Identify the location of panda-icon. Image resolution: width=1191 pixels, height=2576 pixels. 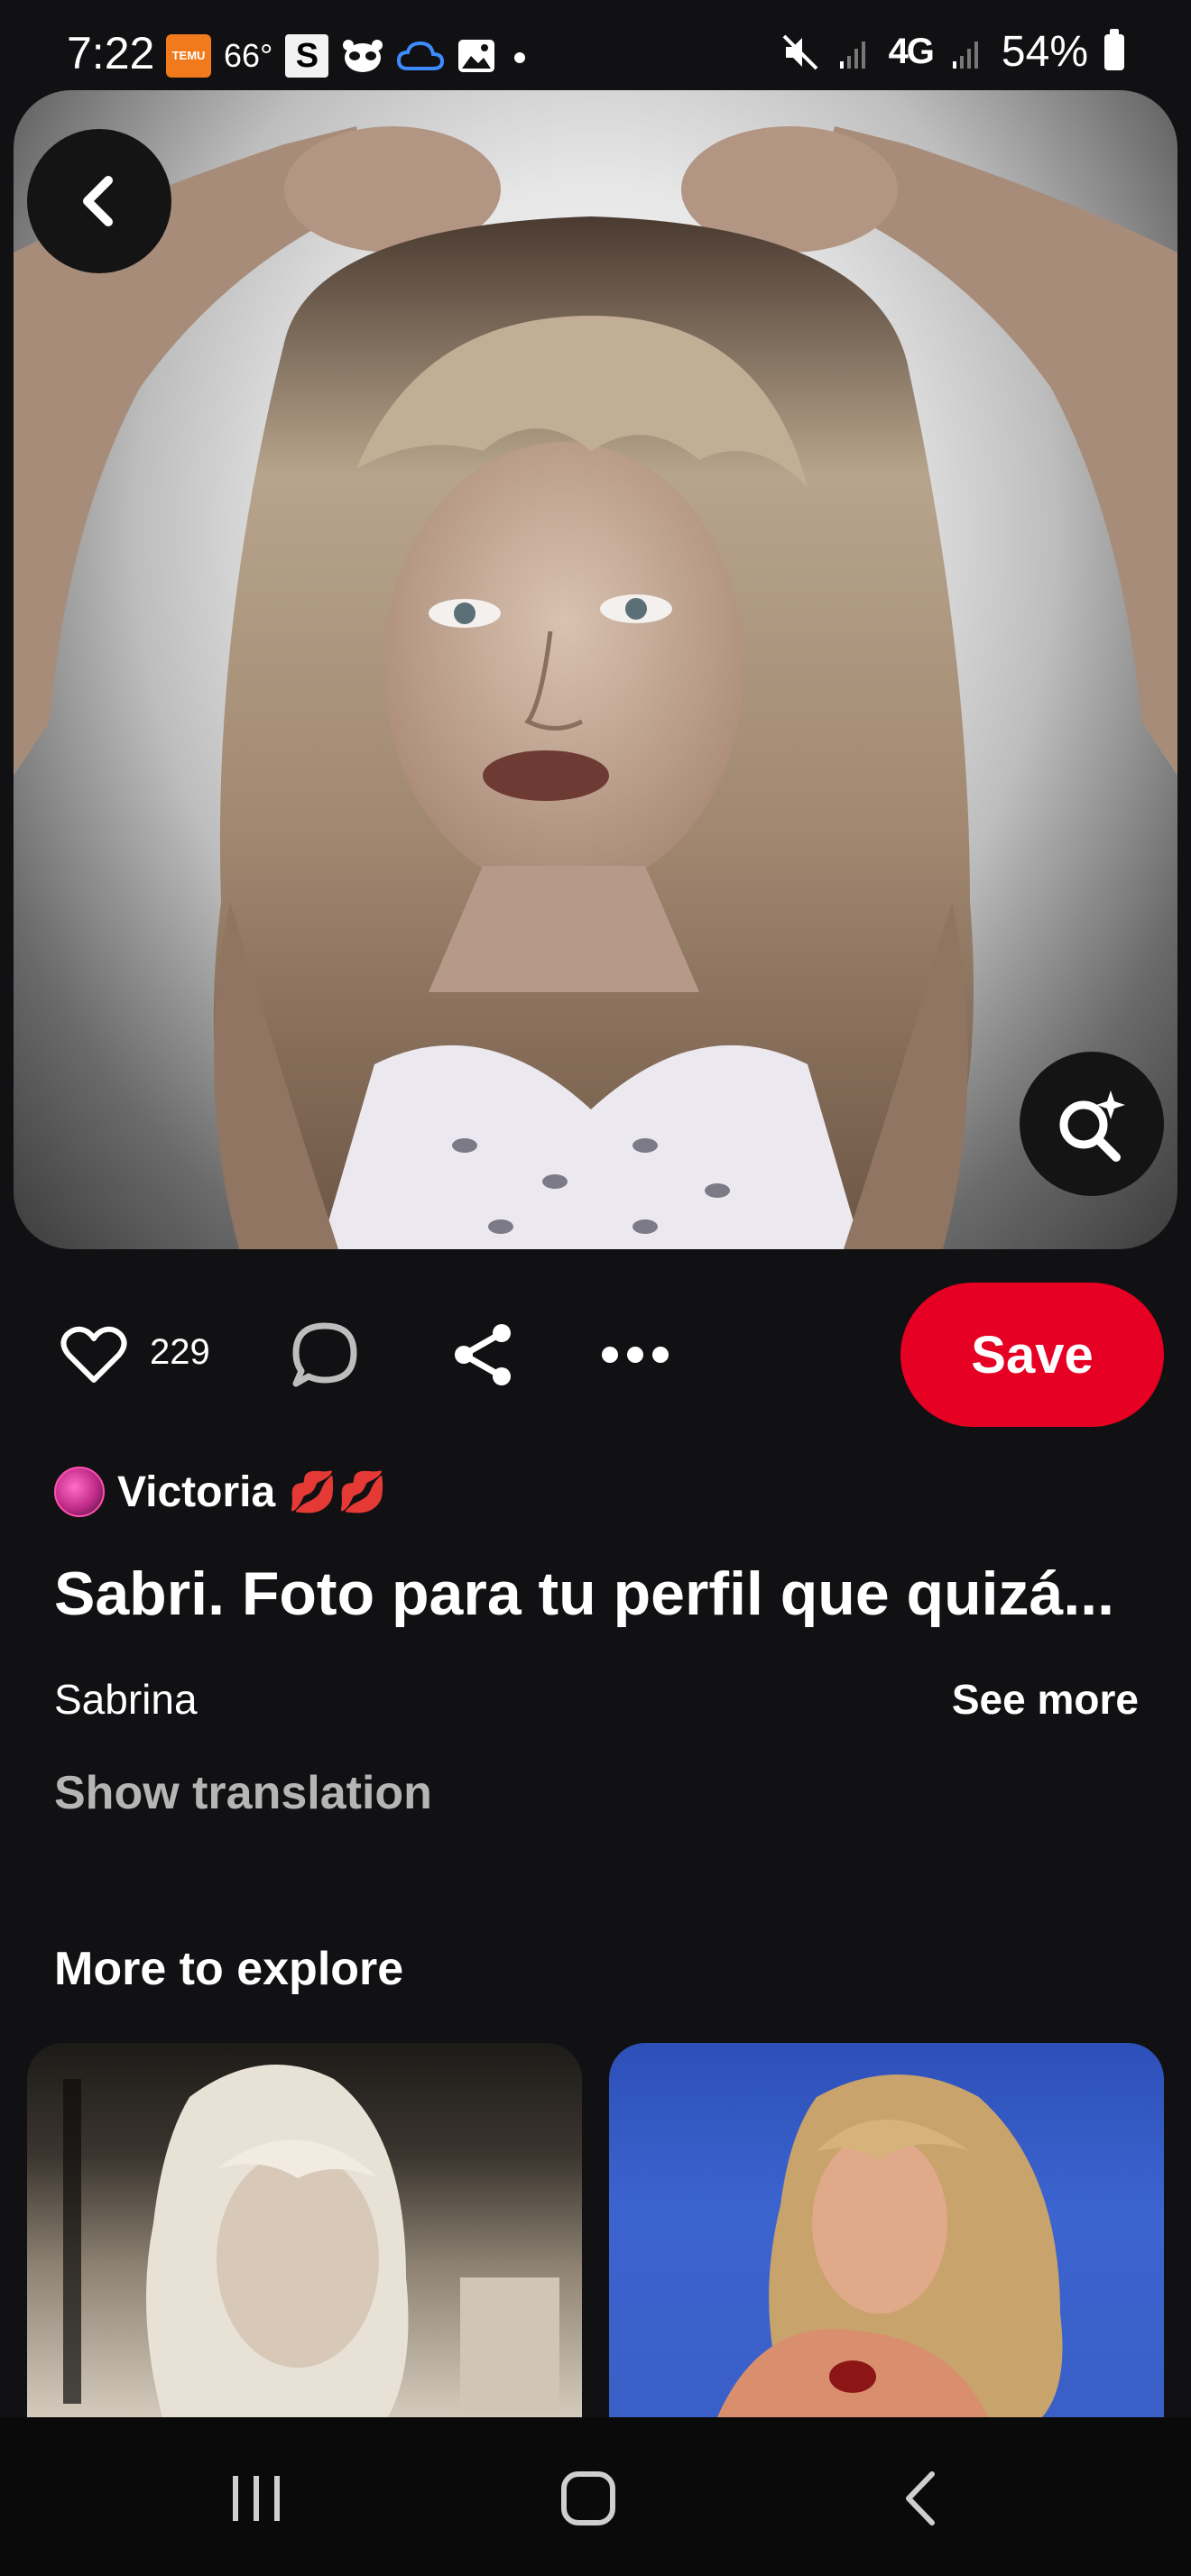
(363, 56).